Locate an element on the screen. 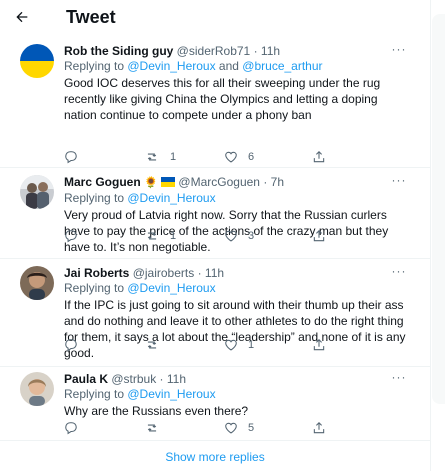  tweet-actions: 1 is located at coordinates (194, 346).